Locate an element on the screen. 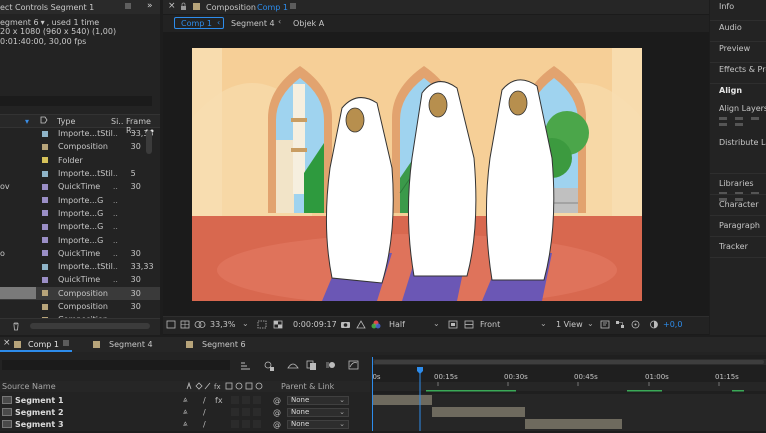 Image resolution: width=766 pixels, height=433 pixels. column-size: Si.. is located at coordinates (117, 121).